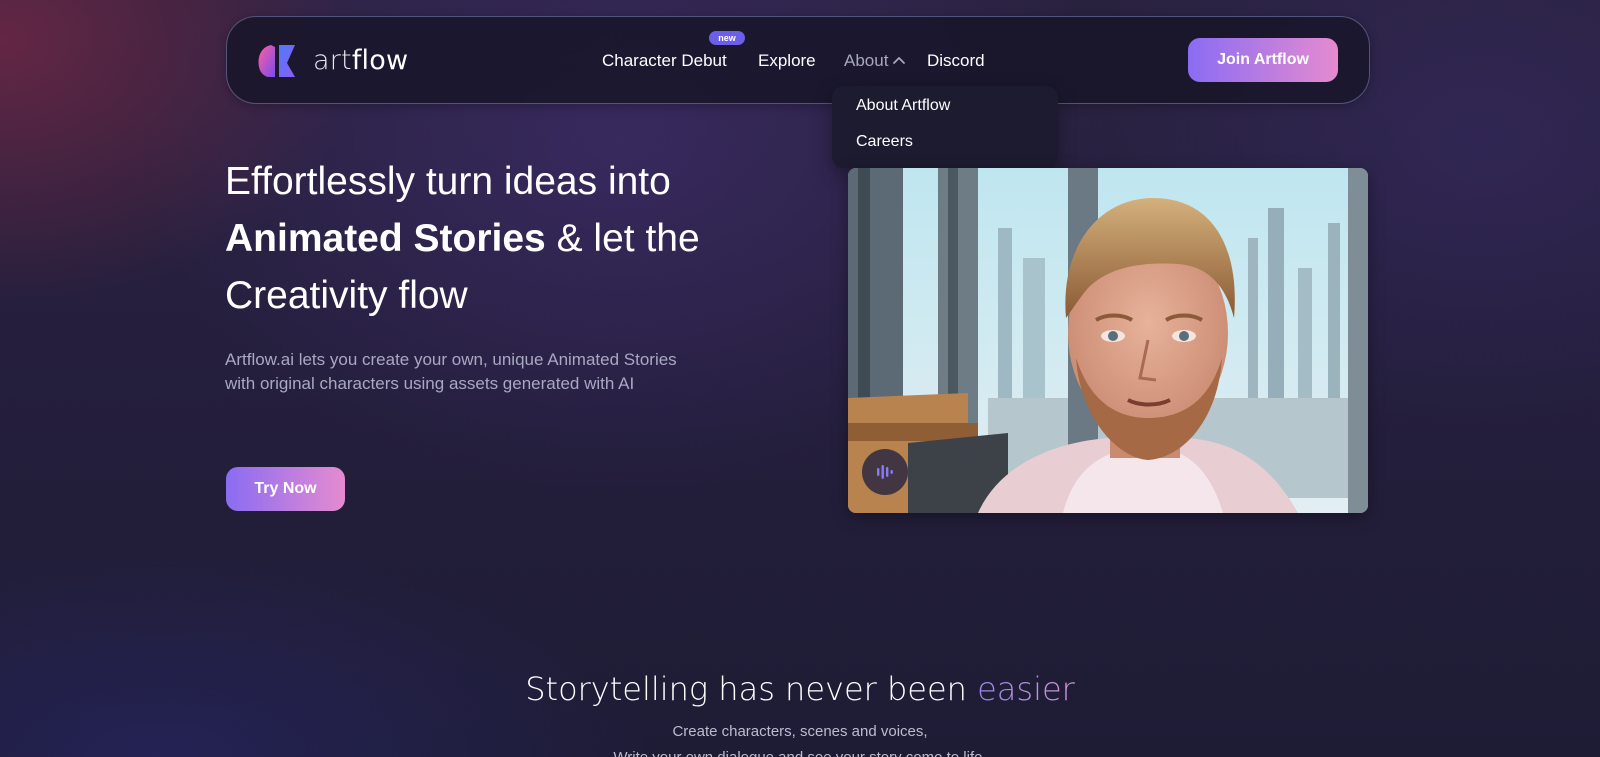 The image size is (1600, 757). Describe the element at coordinates (884, 142) in the screenshot. I see `dropdown-item-careers: Careers` at that location.